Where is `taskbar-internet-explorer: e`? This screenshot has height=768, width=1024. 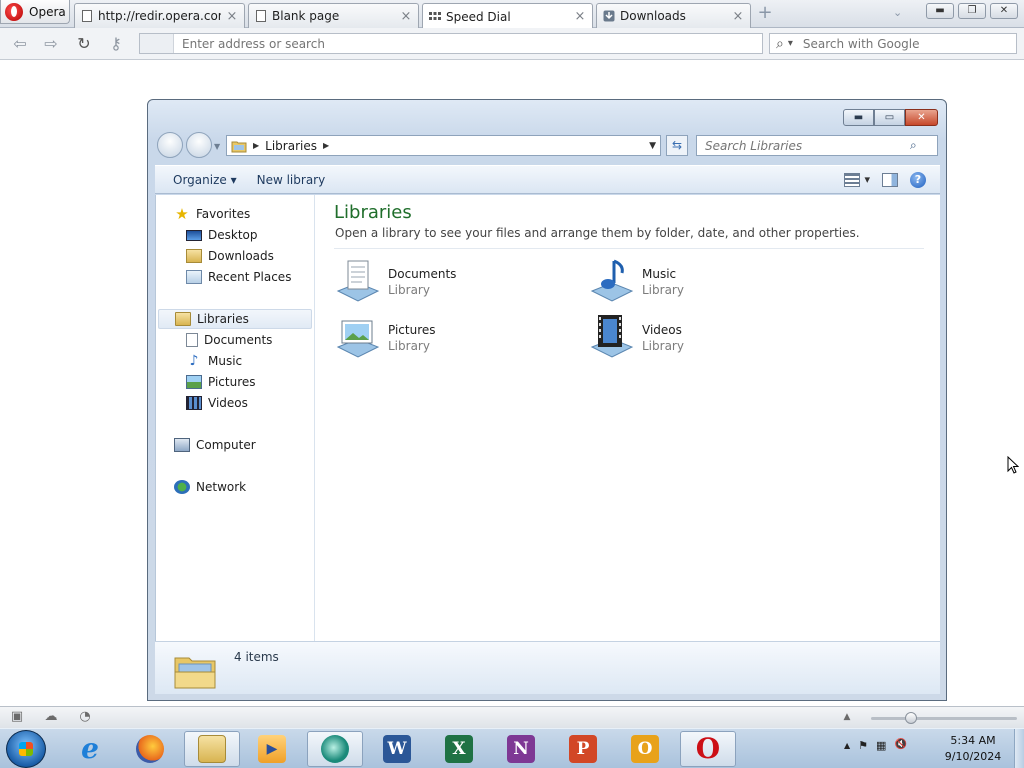 taskbar-internet-explorer: e is located at coordinates (90, 749).